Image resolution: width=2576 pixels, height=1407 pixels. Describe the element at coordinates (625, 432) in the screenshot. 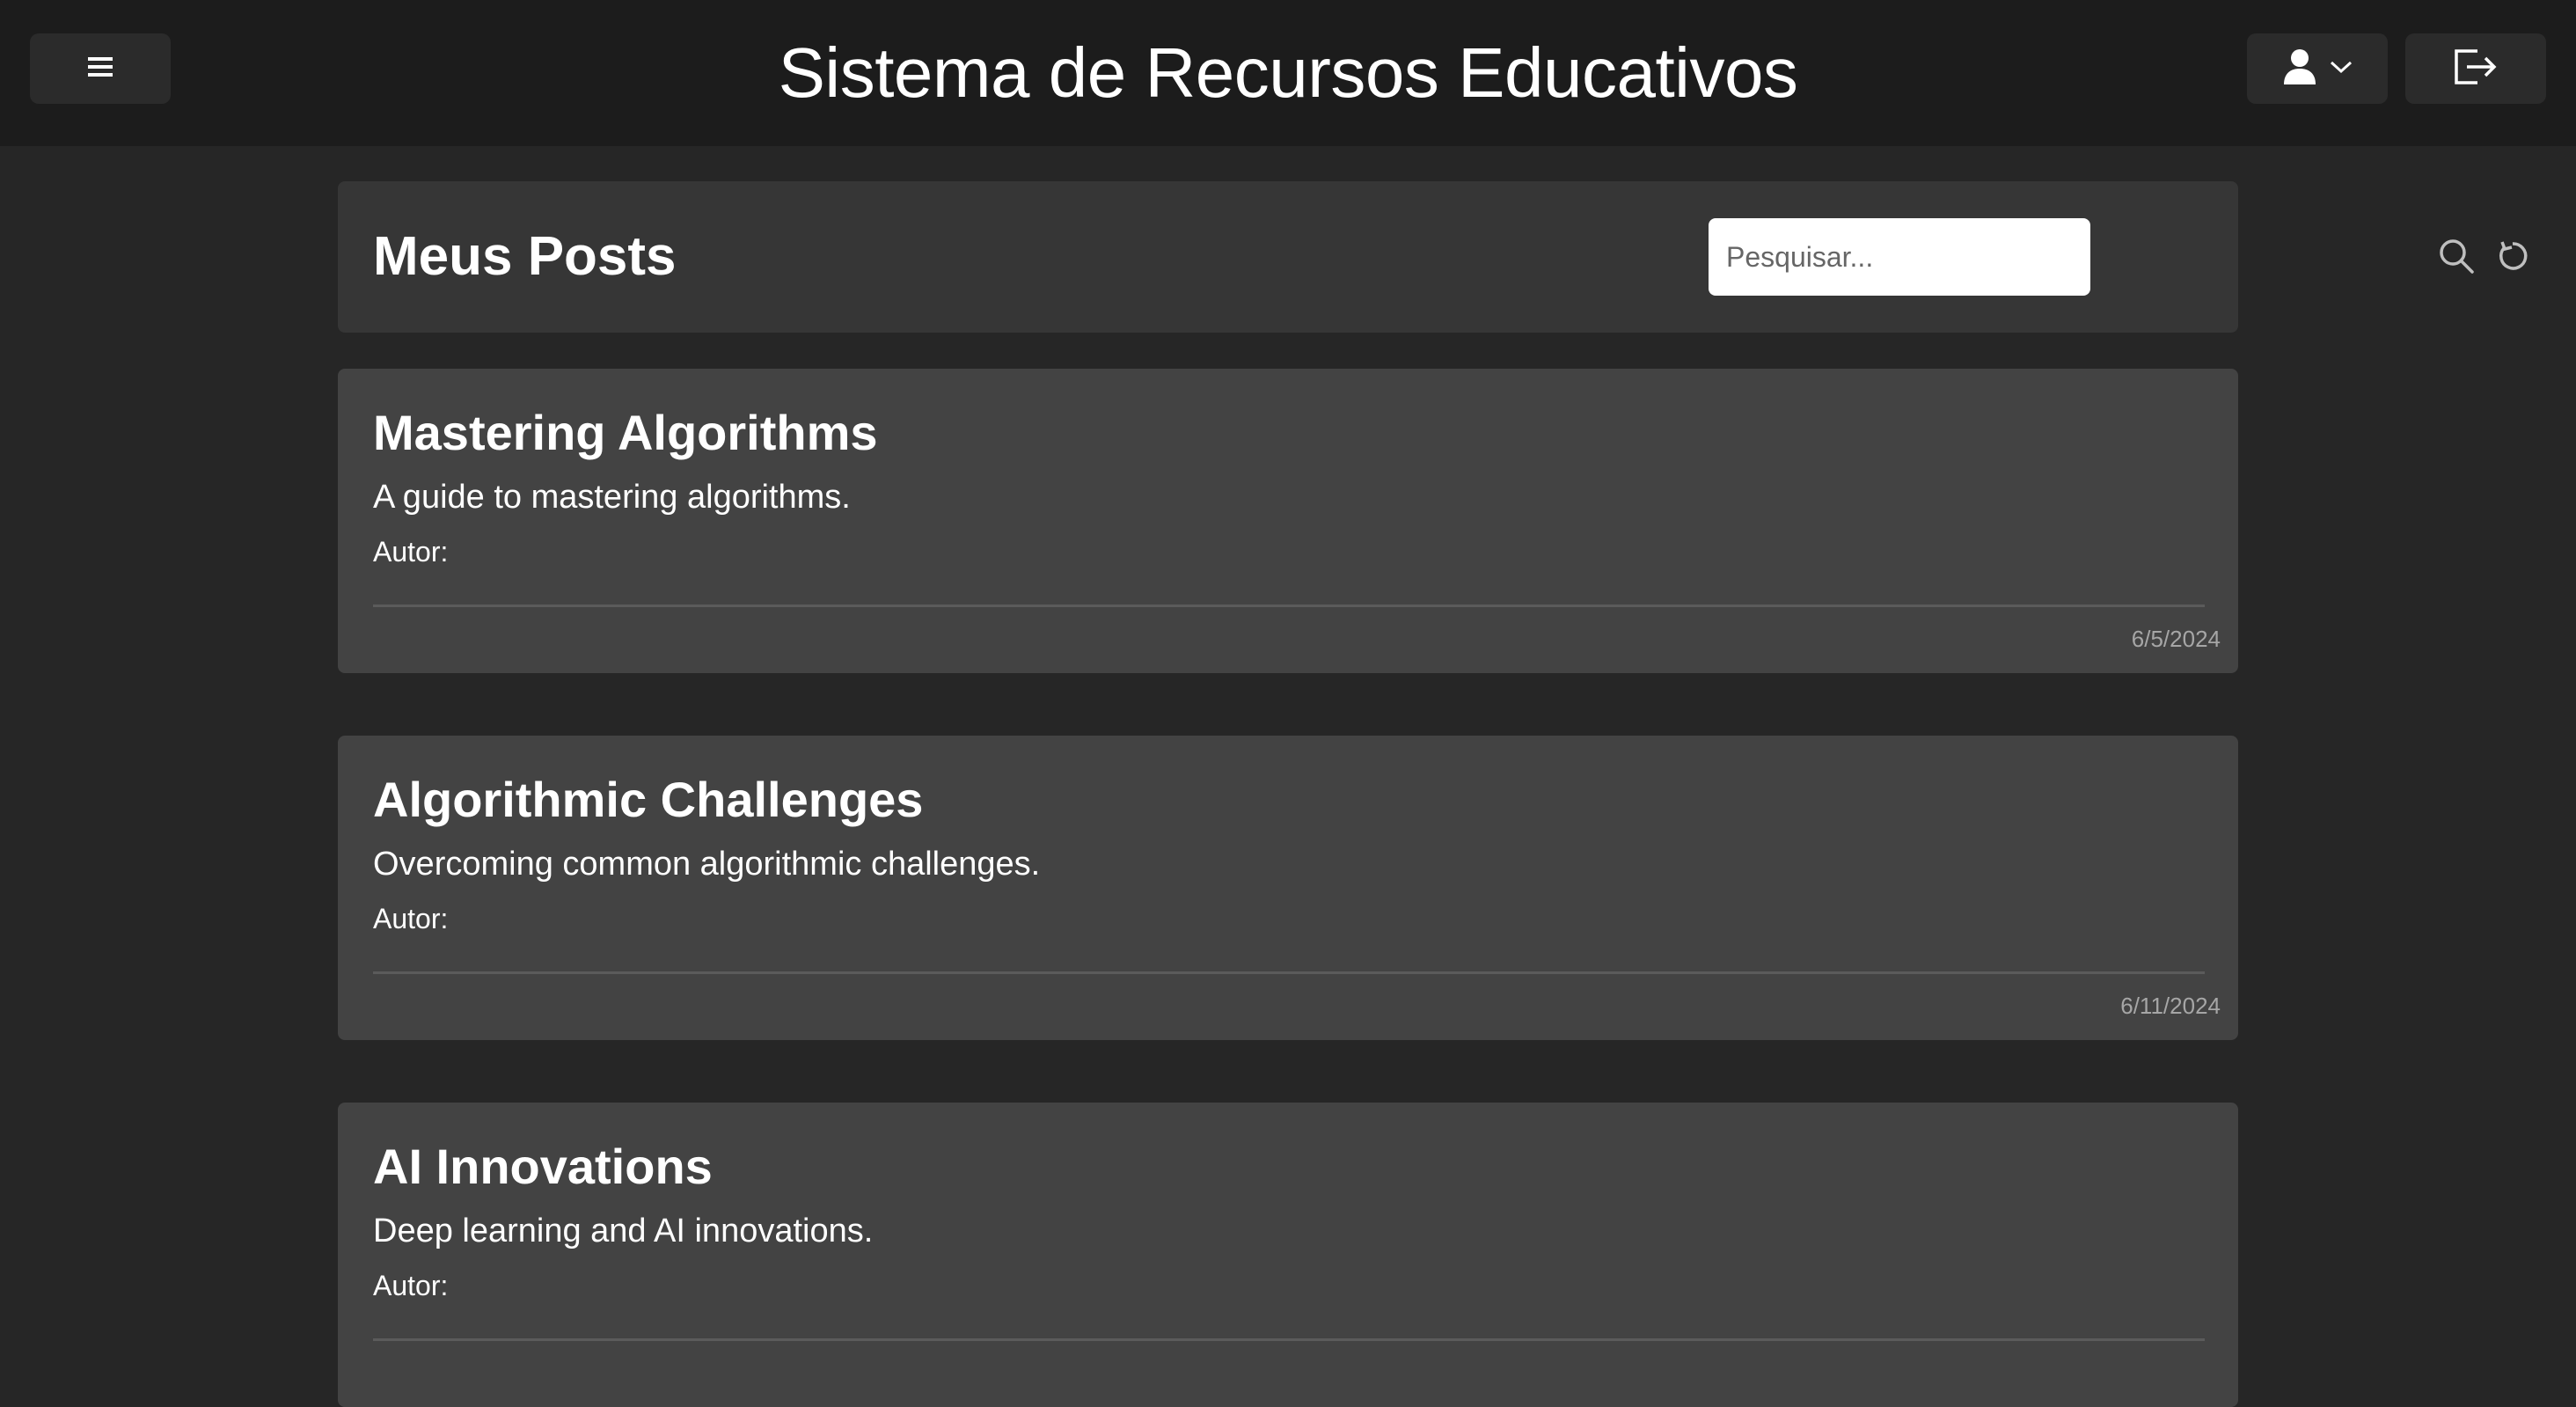

I see `post-title: Mastering Algorithms` at that location.